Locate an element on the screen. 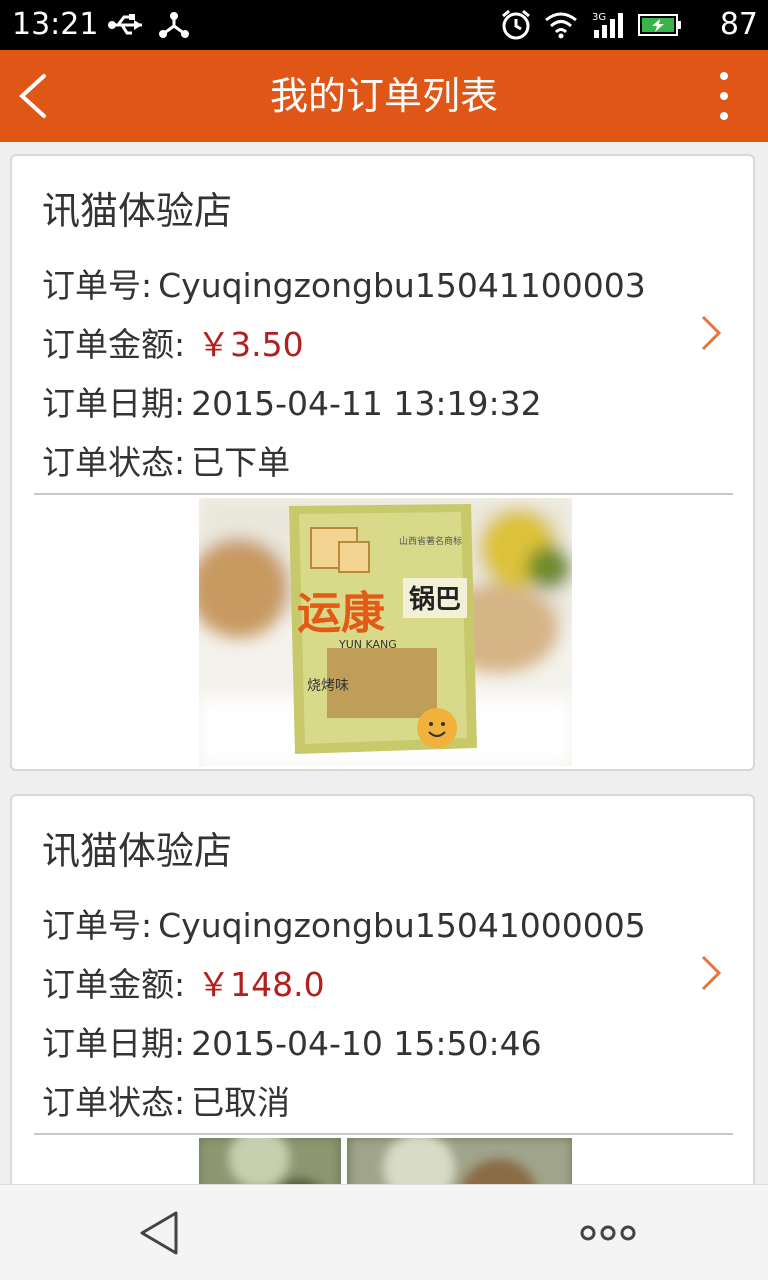  share-icon is located at coordinates (174, 25).